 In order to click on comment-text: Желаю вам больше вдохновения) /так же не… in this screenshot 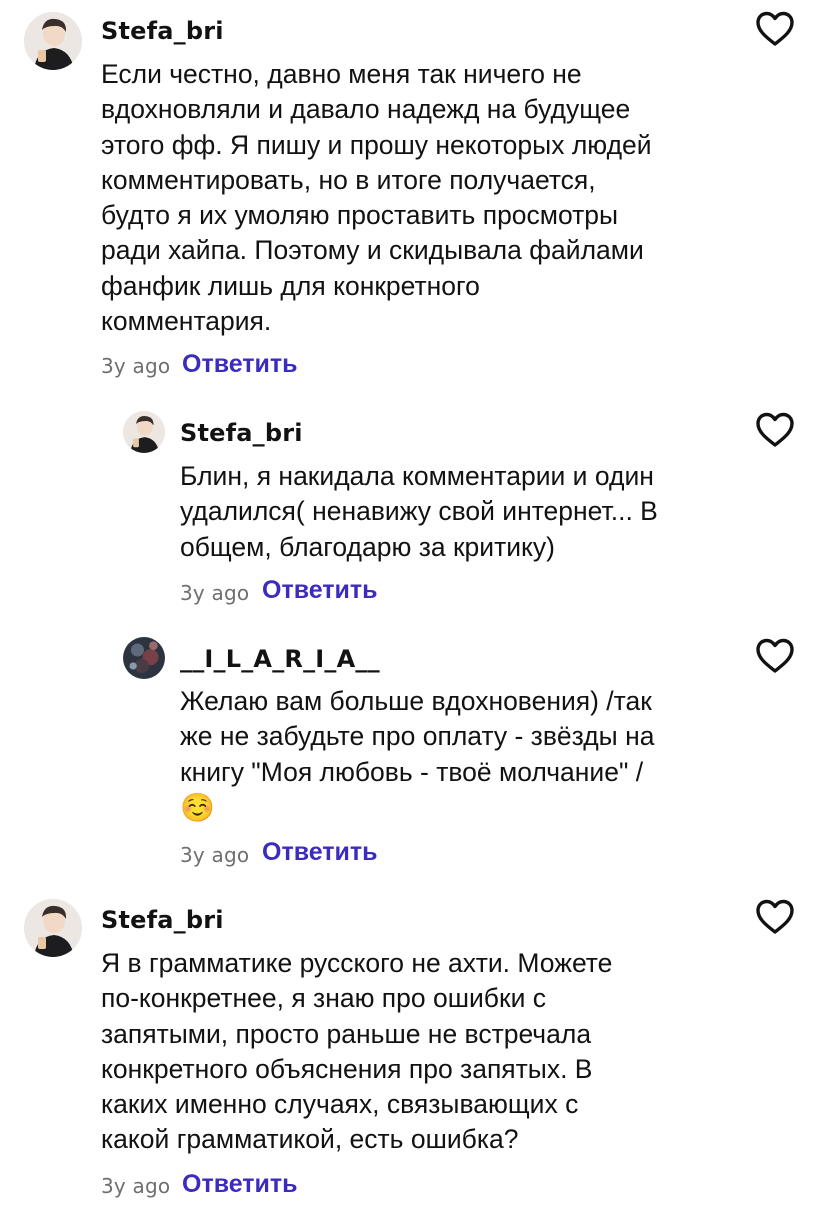, I will do `click(417, 736)`.